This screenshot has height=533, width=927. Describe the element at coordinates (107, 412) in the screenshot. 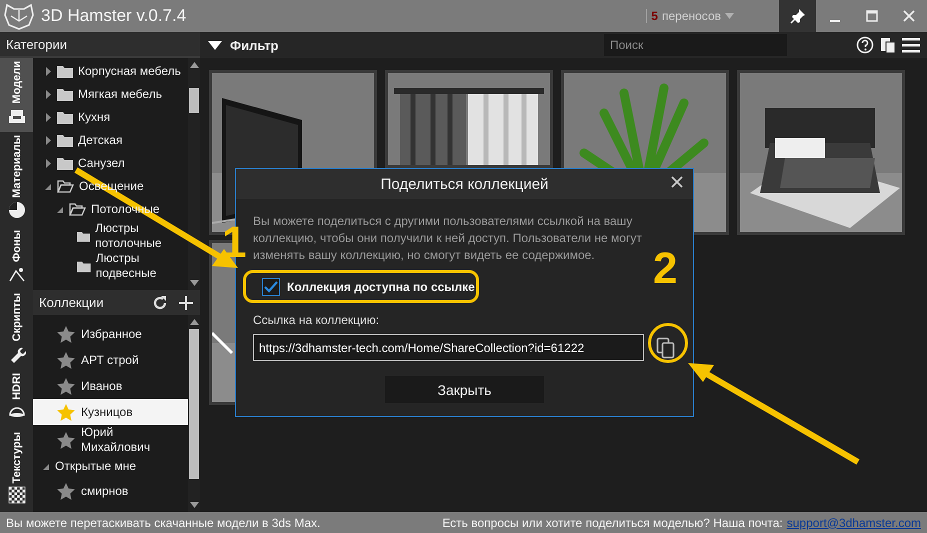

I see `collection-label: Кузницов` at that location.